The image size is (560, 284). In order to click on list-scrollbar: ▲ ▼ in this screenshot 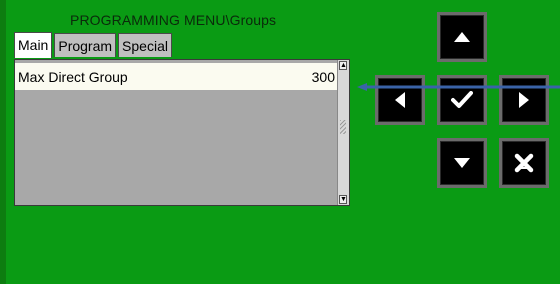, I will do `click(343, 132)`.